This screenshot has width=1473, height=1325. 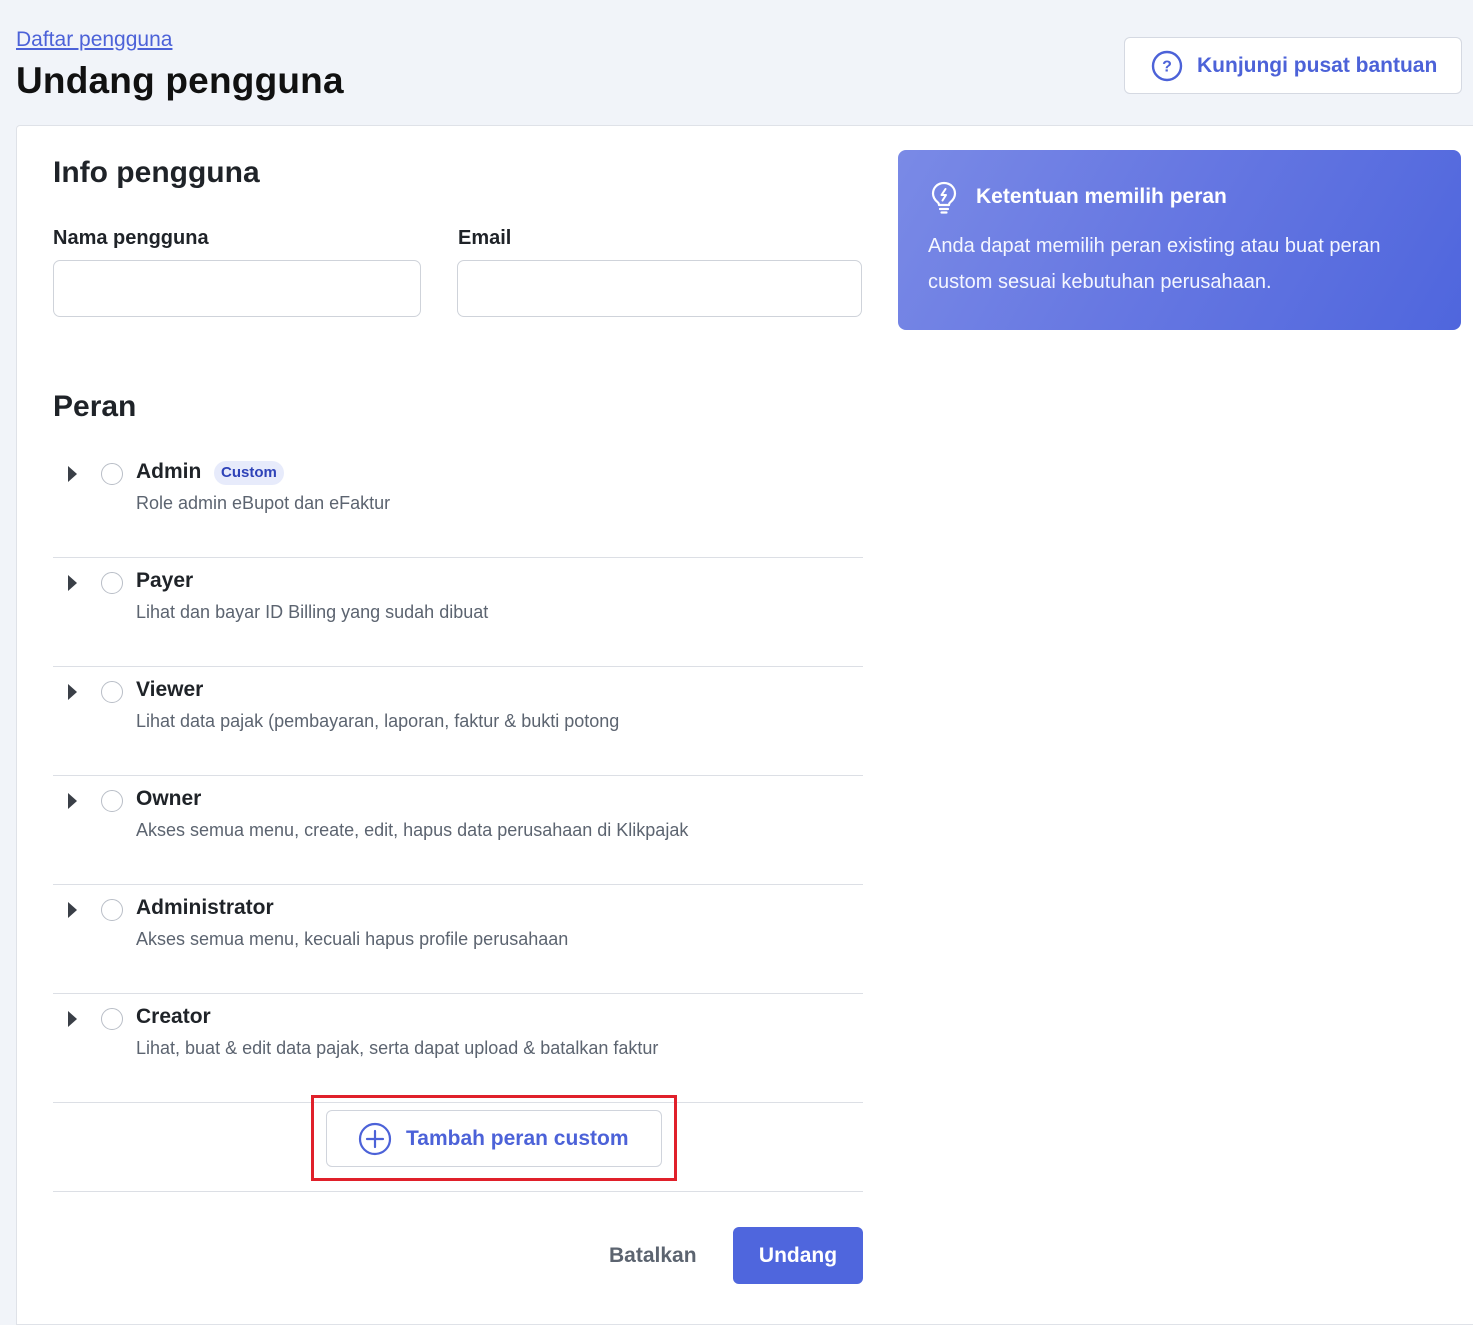 I want to click on role-name: Creator, so click(x=173, y=1016).